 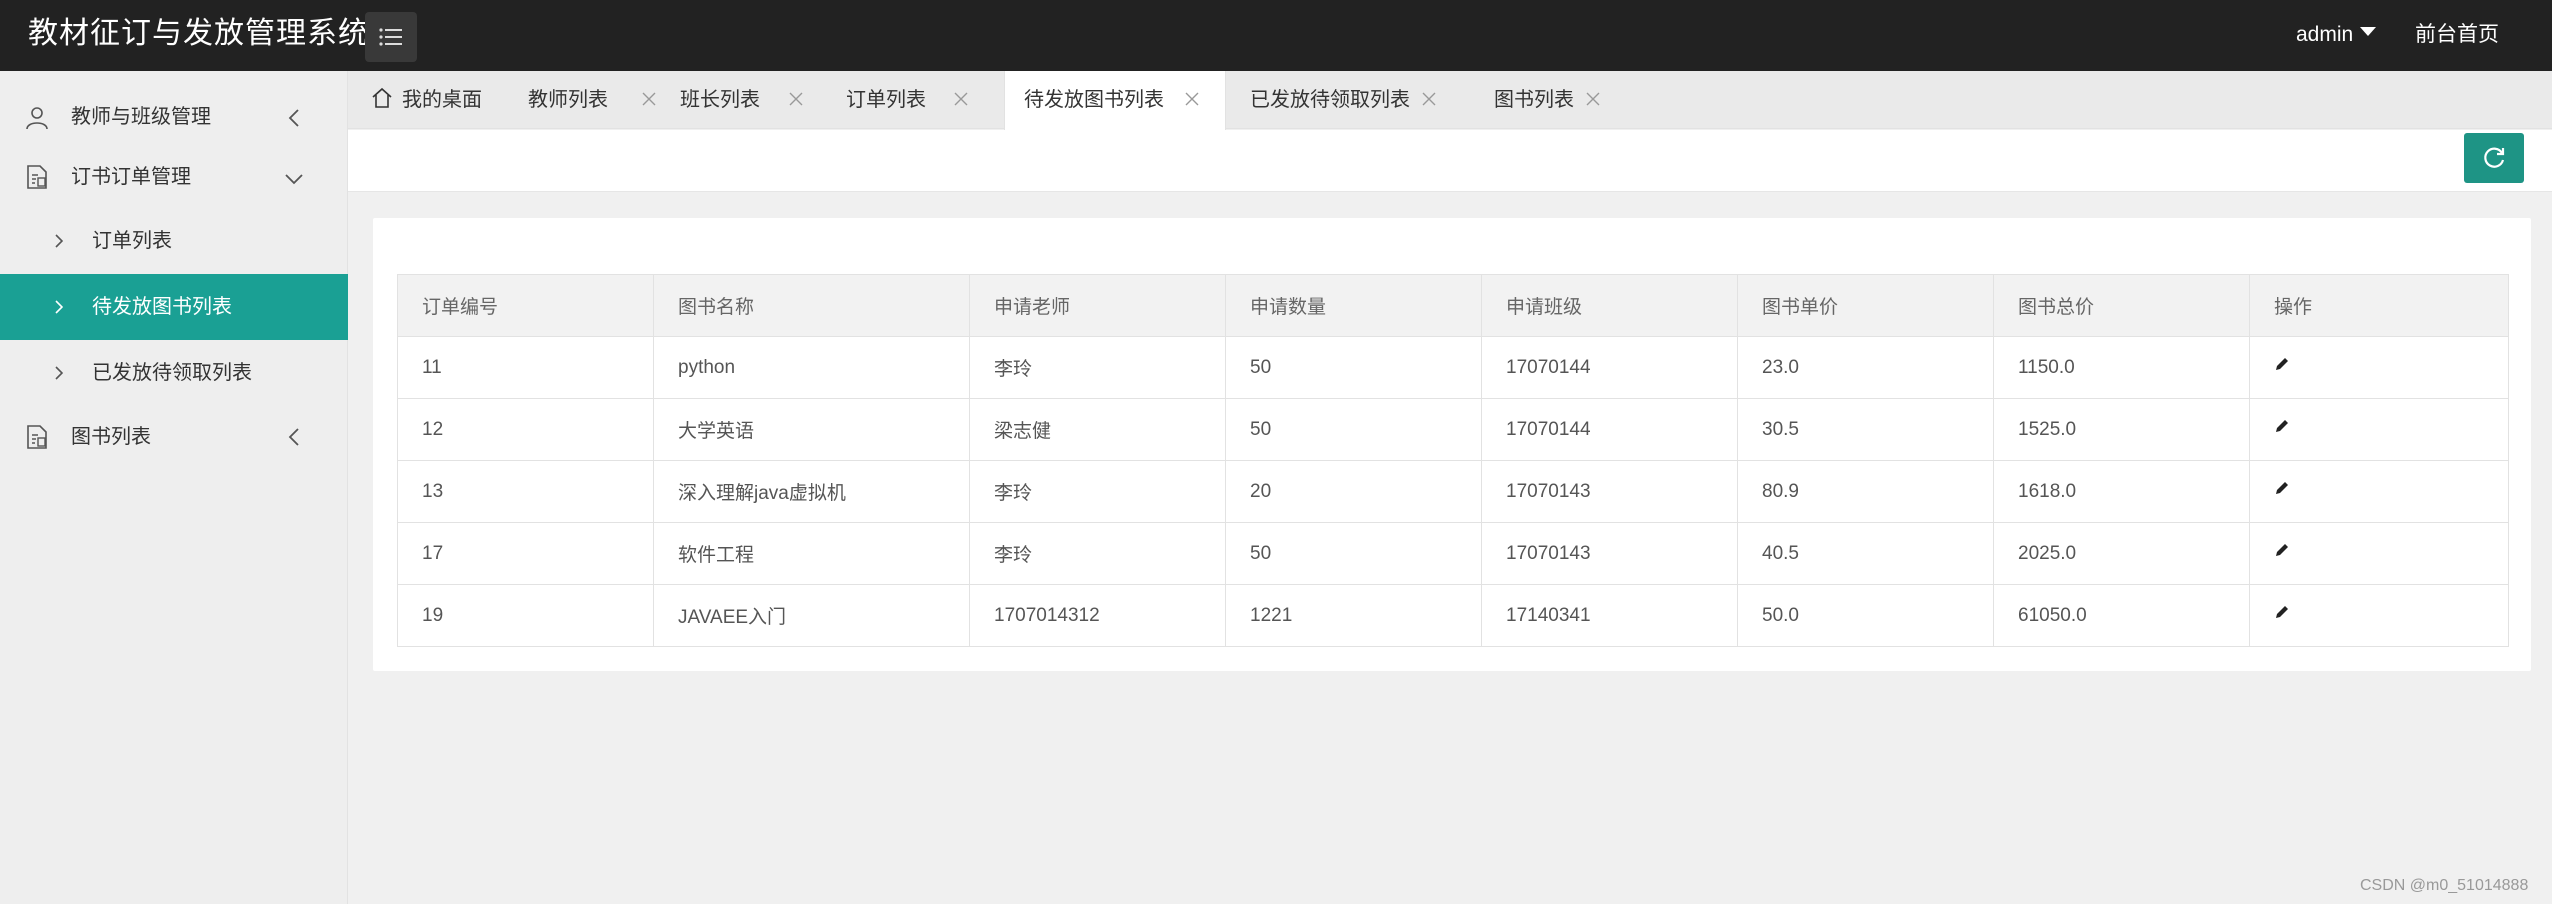 I want to click on tab-pending-books: 待发放图书列表, so click(x=1115, y=101).